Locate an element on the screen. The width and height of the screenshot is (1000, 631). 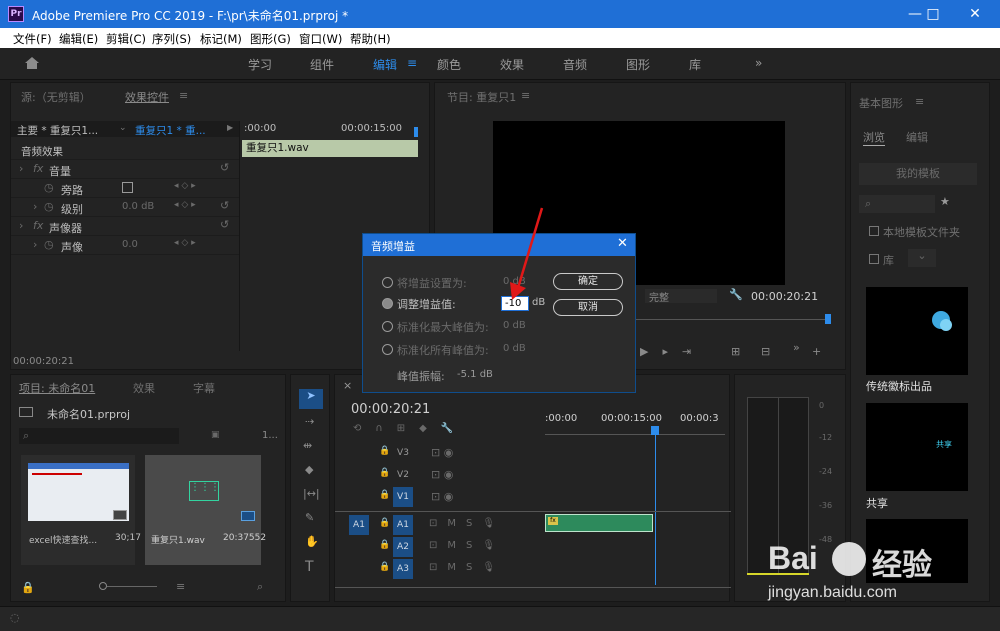
template-thumb-logo is located at coordinates (917, 331).